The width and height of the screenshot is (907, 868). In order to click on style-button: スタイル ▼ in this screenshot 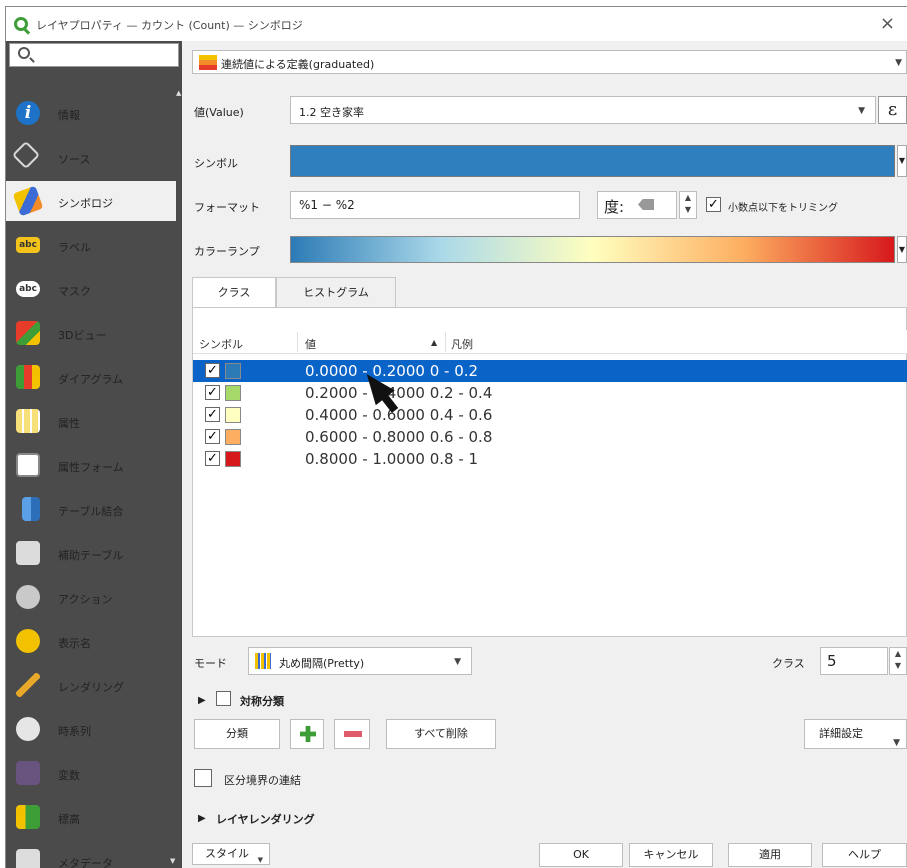, I will do `click(231, 854)`.